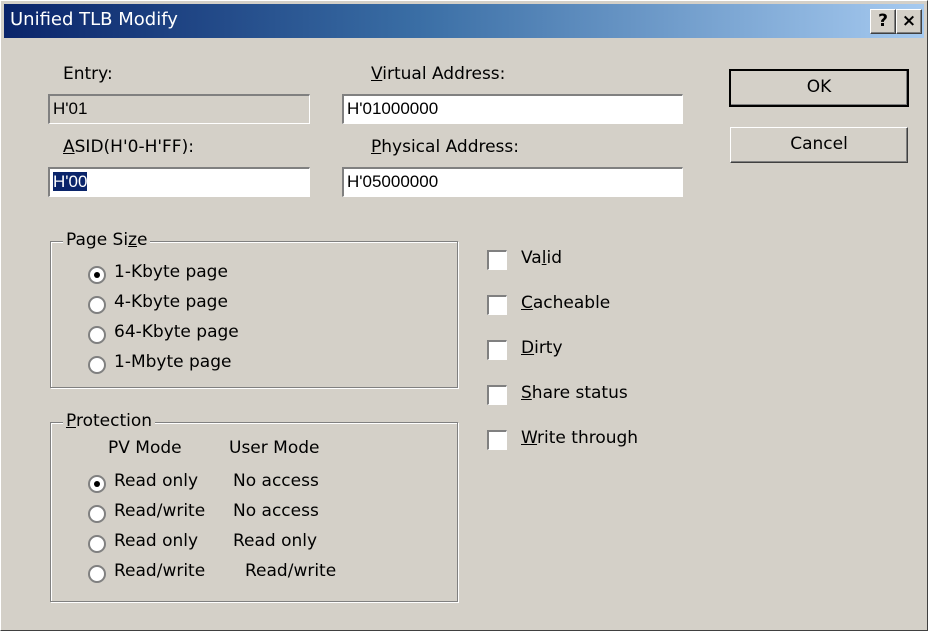  What do you see at coordinates (276, 511) in the screenshot?
I see `protection-user-2: No access` at bounding box center [276, 511].